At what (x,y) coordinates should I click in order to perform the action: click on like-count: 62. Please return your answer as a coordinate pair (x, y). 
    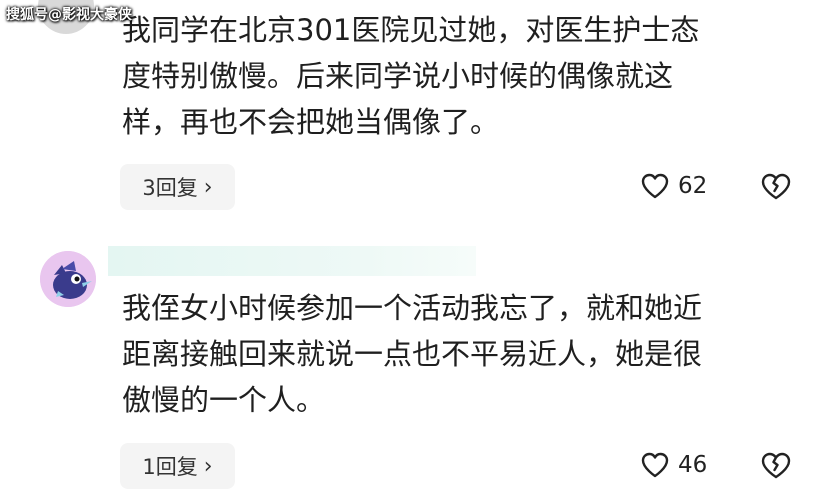
    Looking at the image, I should click on (693, 186).